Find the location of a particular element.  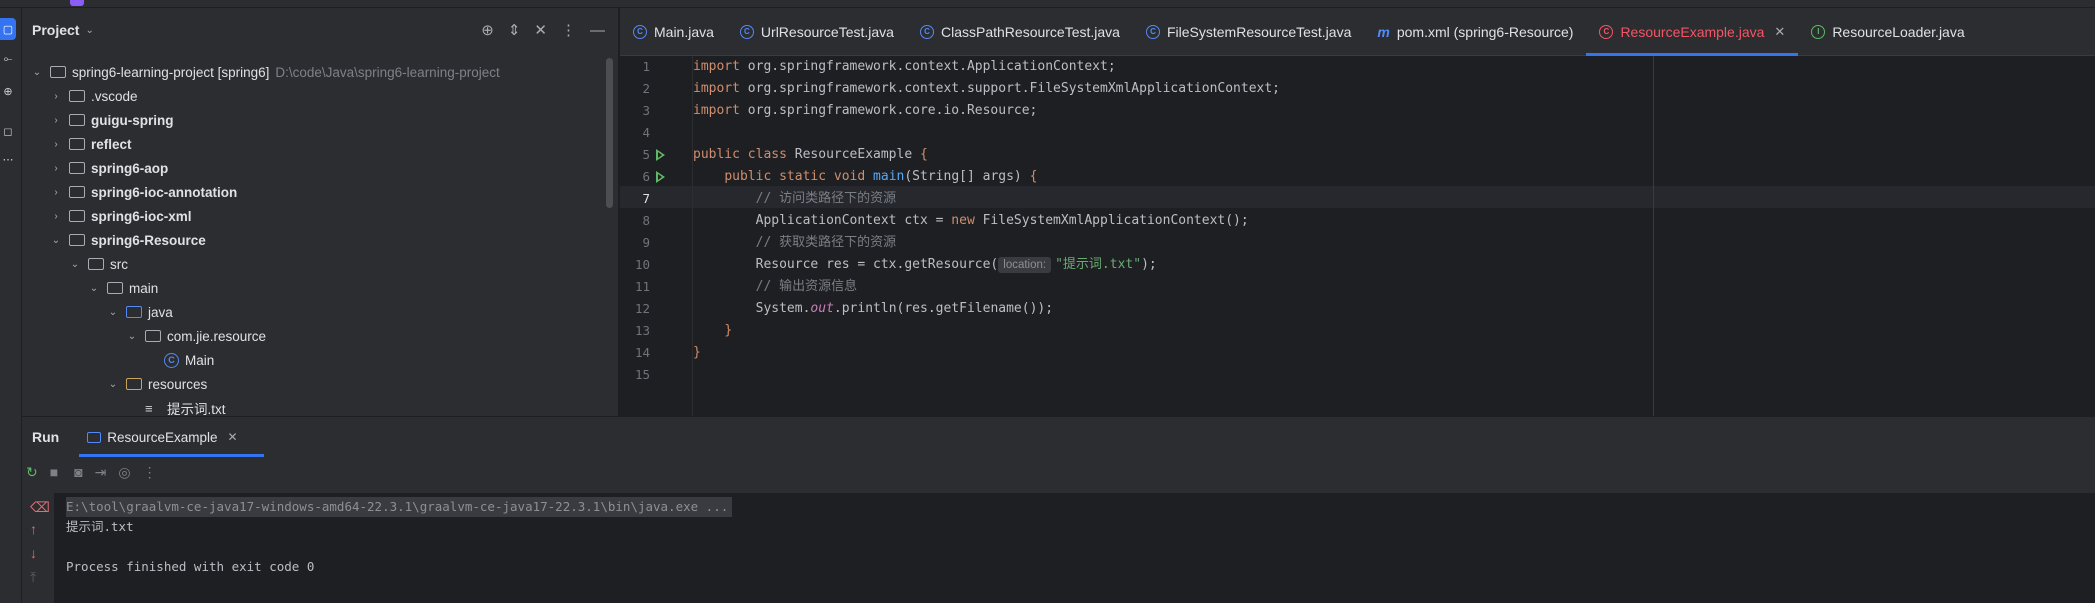

tree-item: ⌄ spring6-Resource is located at coordinates (312, 240).